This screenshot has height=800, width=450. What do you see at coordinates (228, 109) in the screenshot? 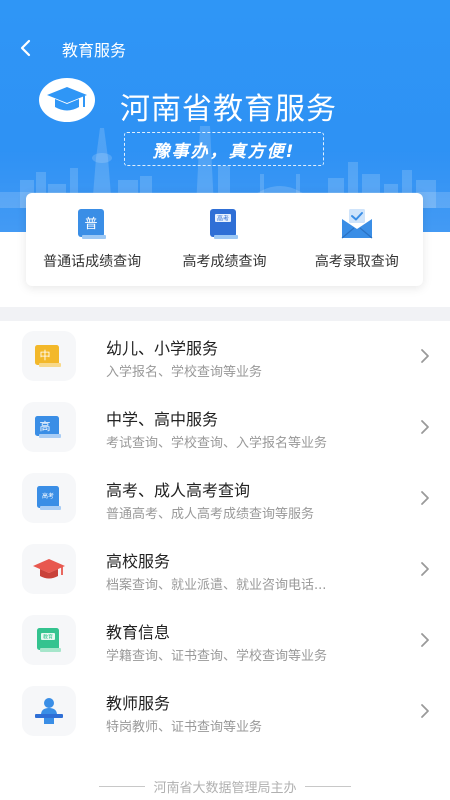
I see `banner-title: 河南省教育服务` at bounding box center [228, 109].